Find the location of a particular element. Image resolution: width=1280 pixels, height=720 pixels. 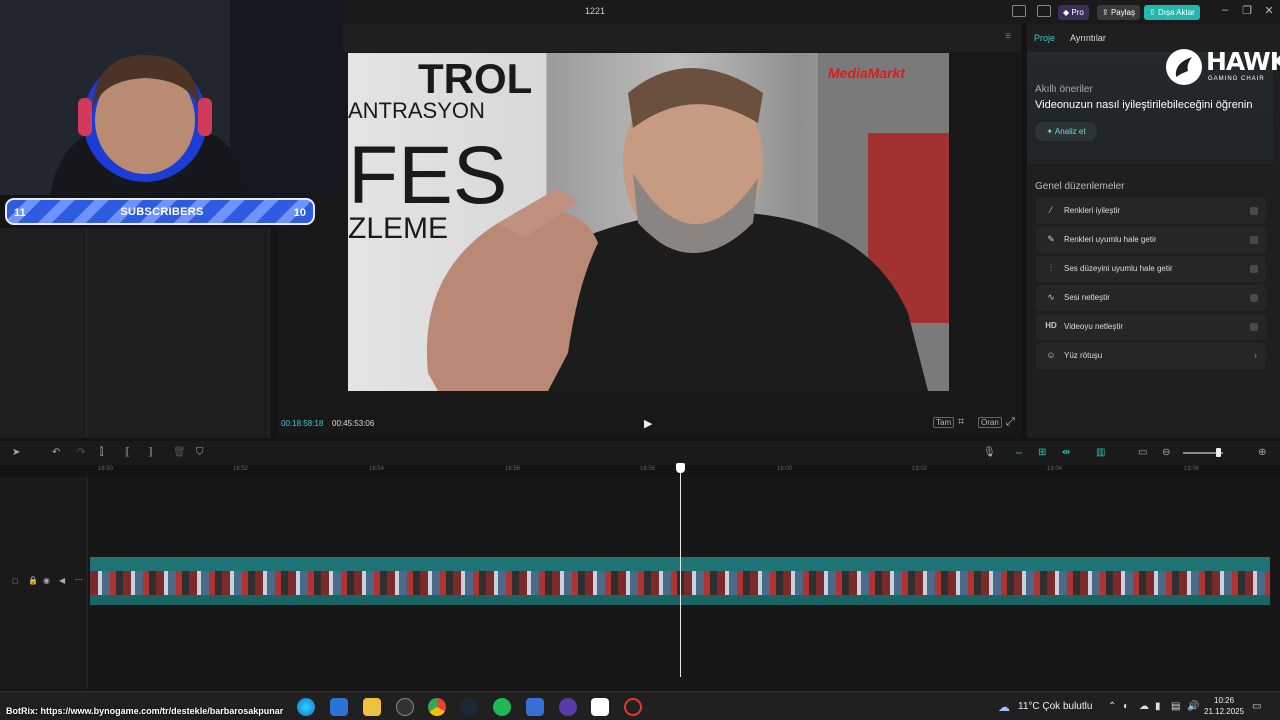

chrome-icon is located at coordinates (437, 707).